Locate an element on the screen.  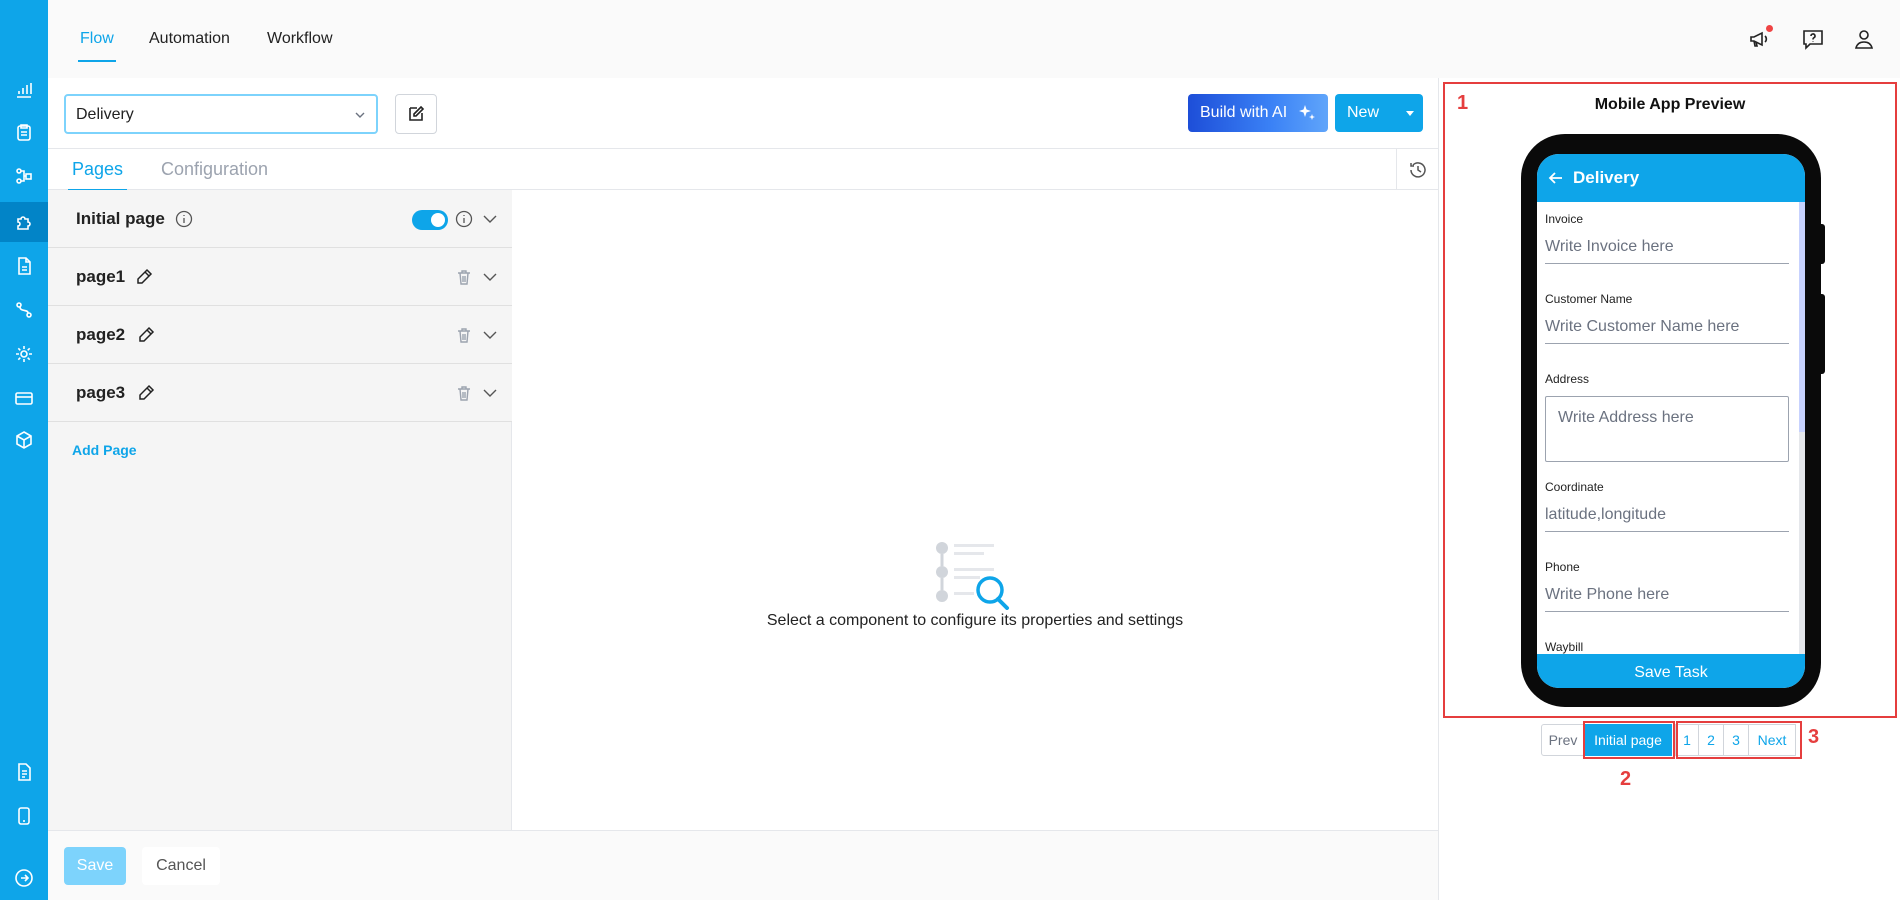
pager-page-3: 3 is located at coordinates (1736, 740).